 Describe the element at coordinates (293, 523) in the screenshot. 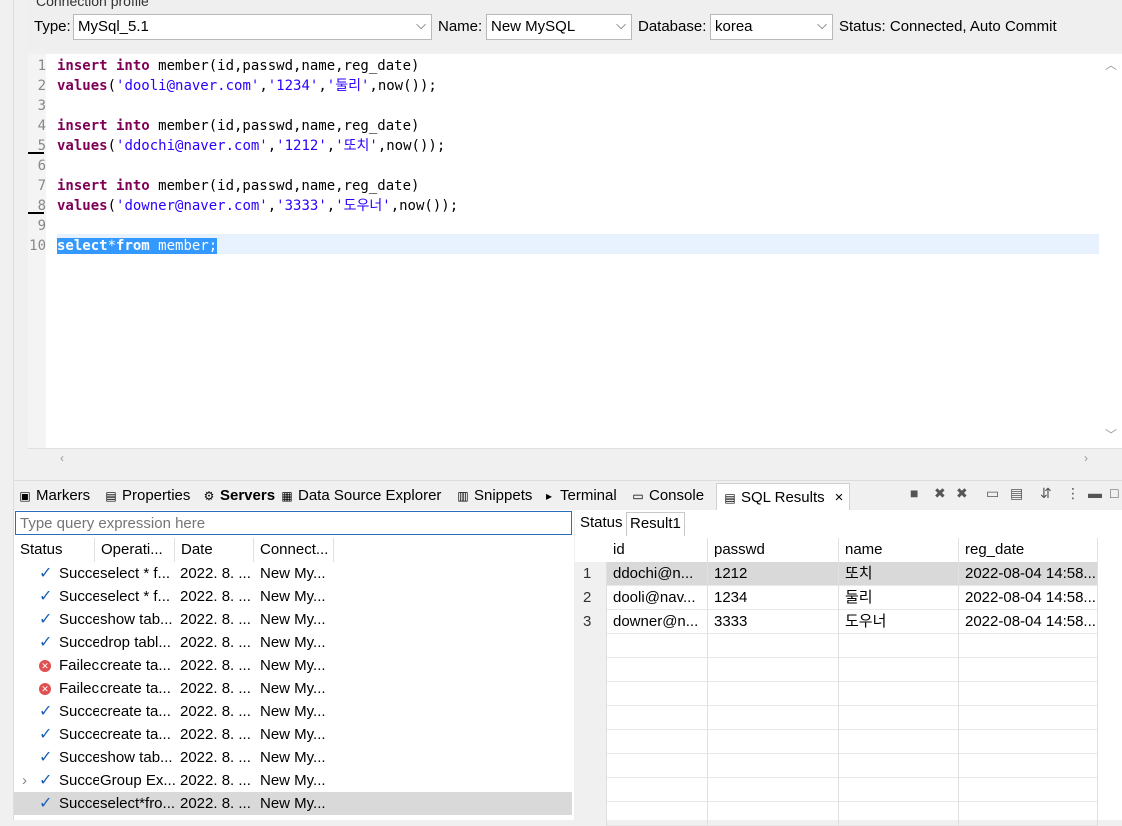

I see `query-expression-input` at that location.